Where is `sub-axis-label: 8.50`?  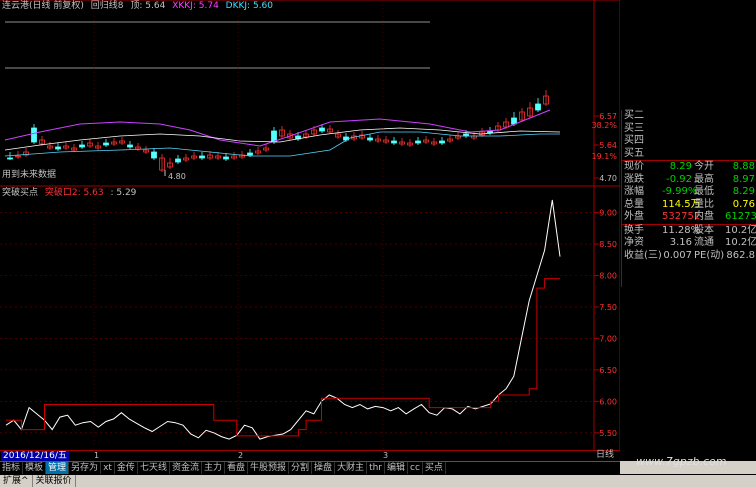 sub-axis-label: 8.50 is located at coordinates (608, 244).